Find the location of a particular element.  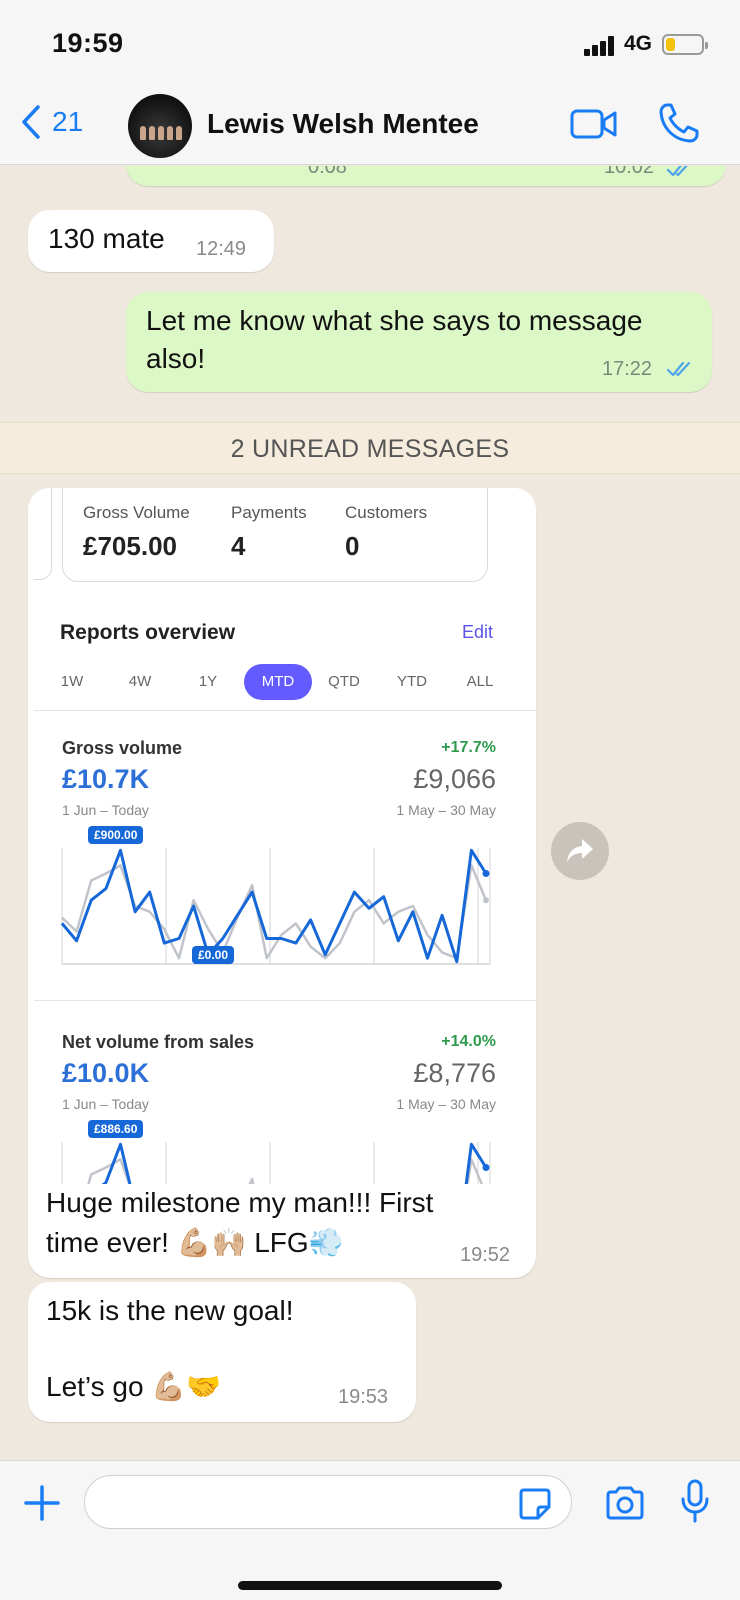

message-time: 19:53 is located at coordinates (363, 1397).